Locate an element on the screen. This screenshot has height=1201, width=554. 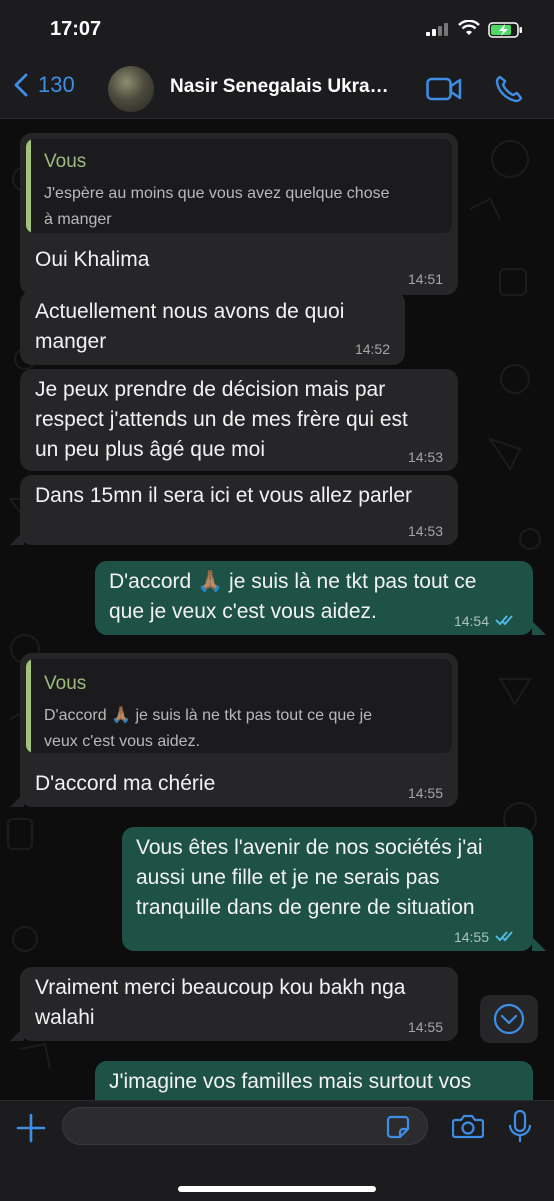
chevron-down-circle-icon is located at coordinates (509, 1019).